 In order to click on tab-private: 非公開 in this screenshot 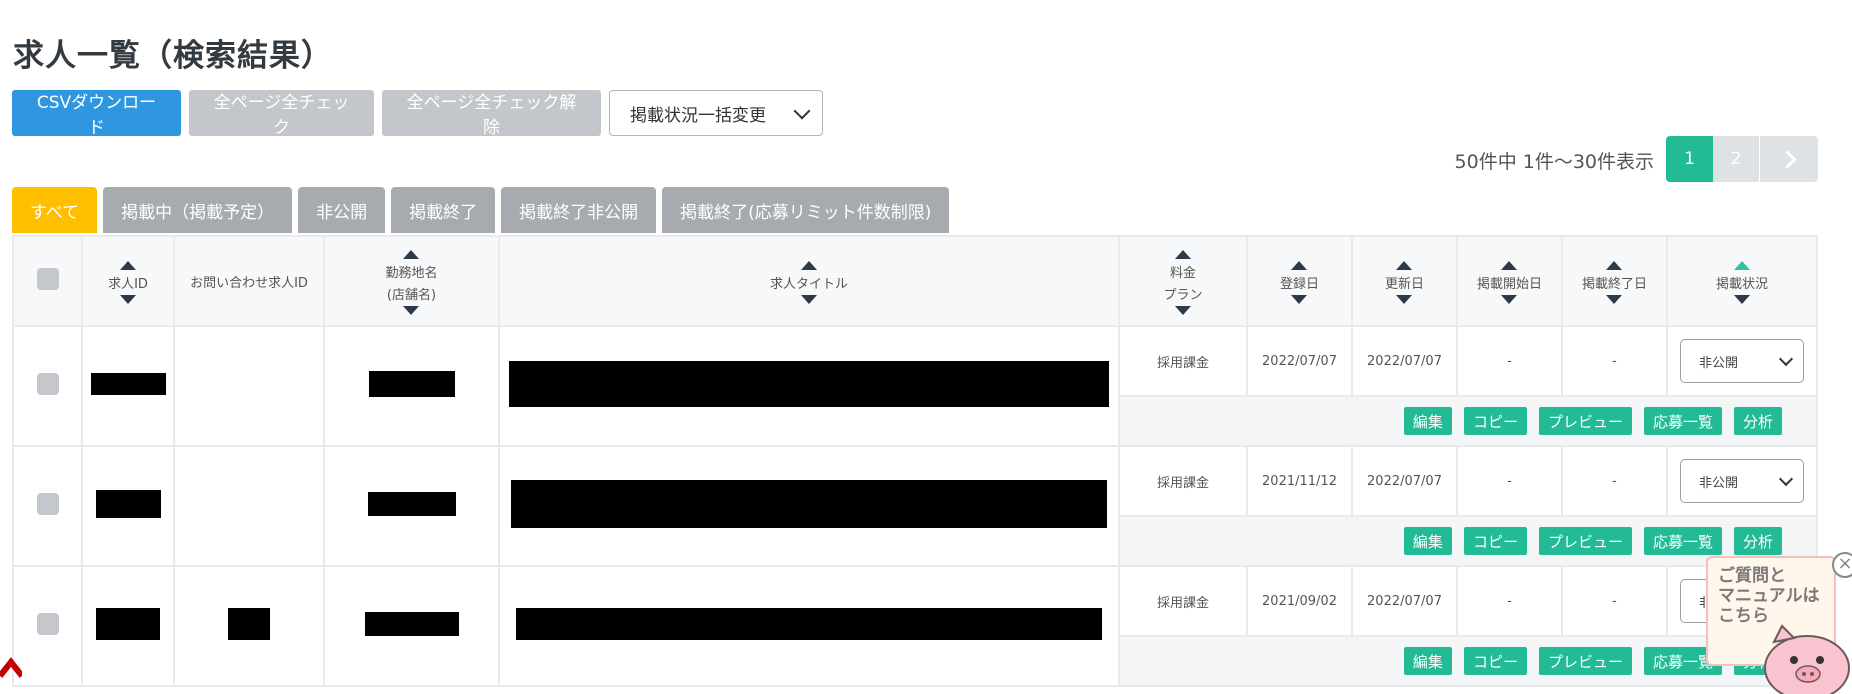, I will do `click(342, 210)`.